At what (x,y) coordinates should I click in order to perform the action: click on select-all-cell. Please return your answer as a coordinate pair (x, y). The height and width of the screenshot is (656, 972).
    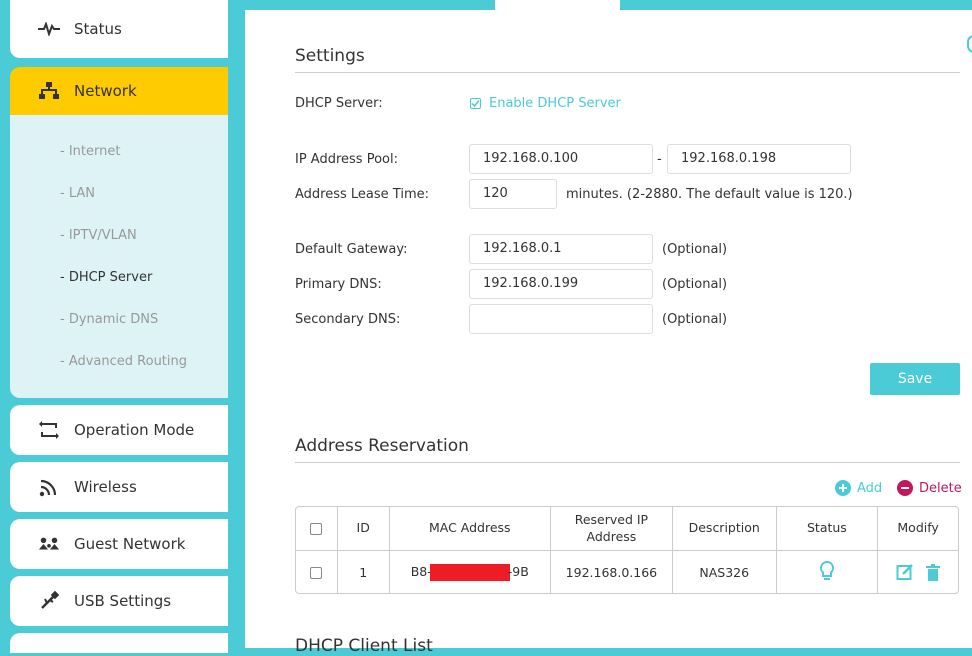
    Looking at the image, I should click on (317, 529).